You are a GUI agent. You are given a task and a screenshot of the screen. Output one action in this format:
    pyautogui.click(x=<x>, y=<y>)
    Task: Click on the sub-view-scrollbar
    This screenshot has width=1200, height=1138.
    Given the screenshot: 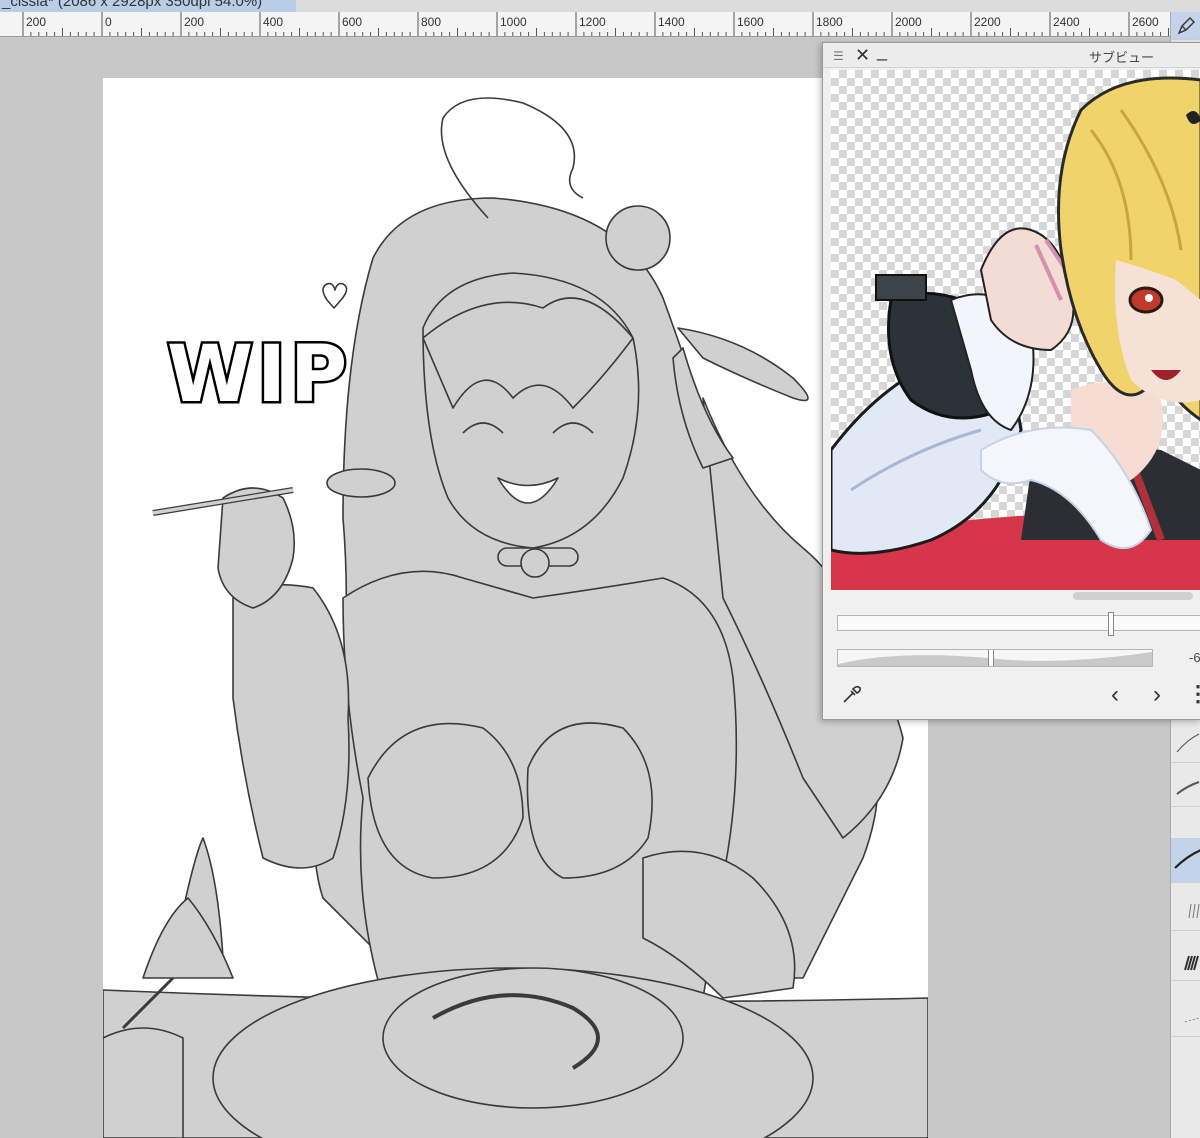 What is the action you would take?
    pyautogui.click(x=1133, y=596)
    